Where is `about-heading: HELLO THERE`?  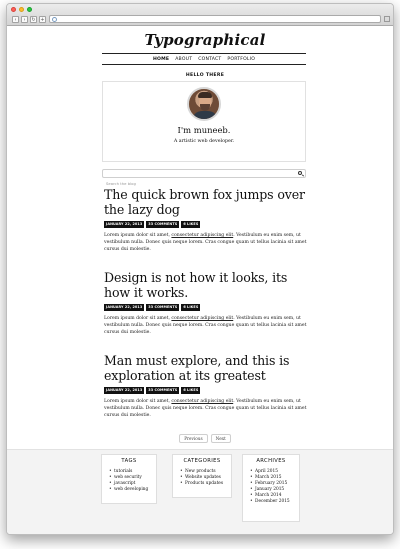
about-heading: HELLO THERE is located at coordinates (205, 75).